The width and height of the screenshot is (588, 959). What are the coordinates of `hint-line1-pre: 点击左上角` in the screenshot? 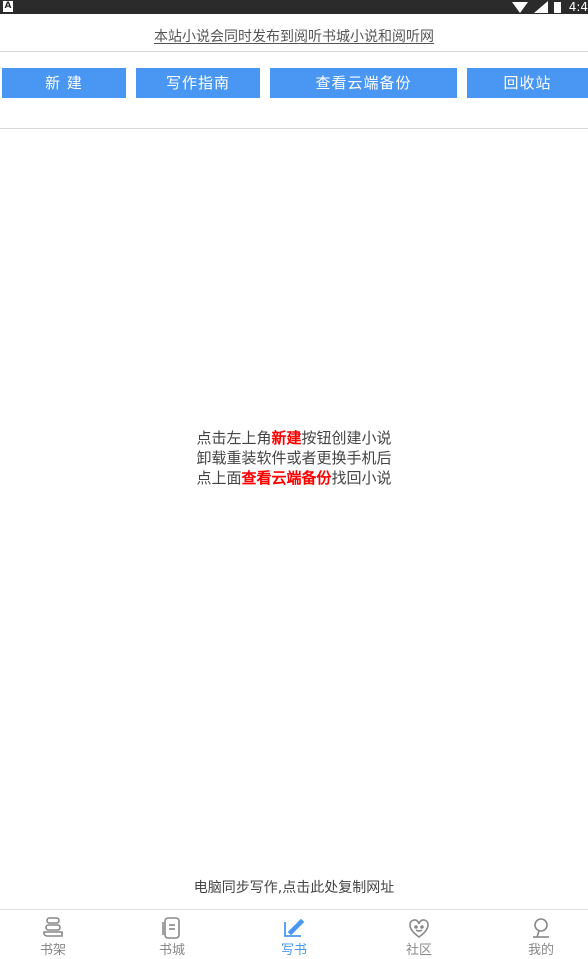 It's located at (234, 438).